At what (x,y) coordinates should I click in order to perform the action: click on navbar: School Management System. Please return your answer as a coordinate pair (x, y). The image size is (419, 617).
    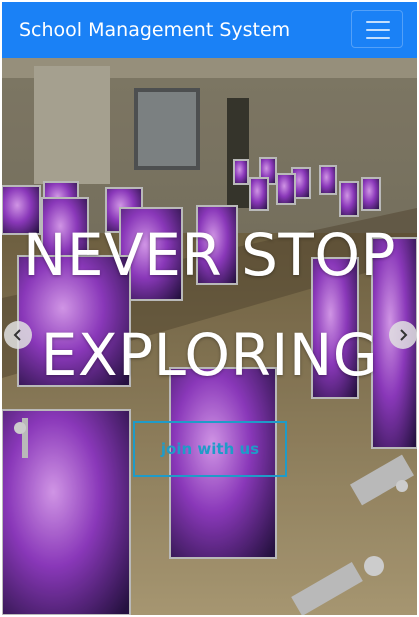
    Looking at the image, I should click on (209, 30).